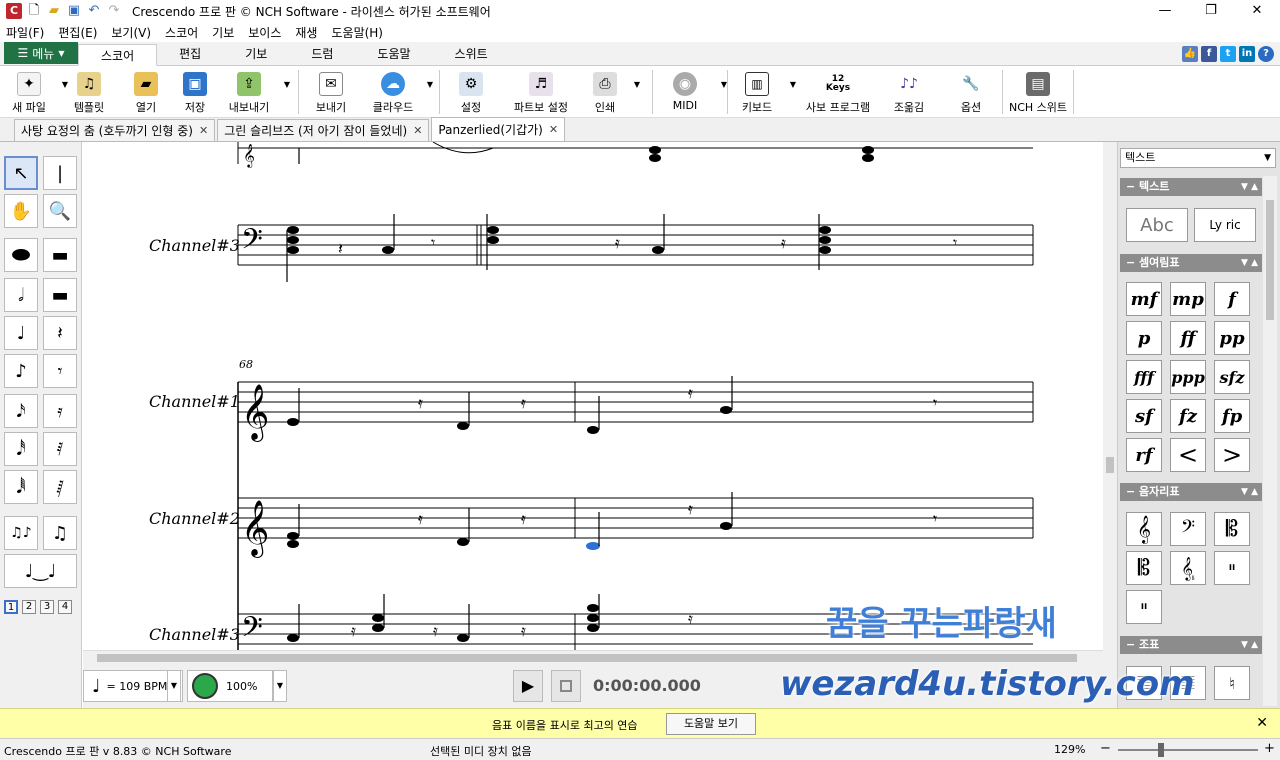 The width and height of the screenshot is (1280, 760). What do you see at coordinates (65, 607) in the screenshot?
I see `palette-page-4: 4` at bounding box center [65, 607].